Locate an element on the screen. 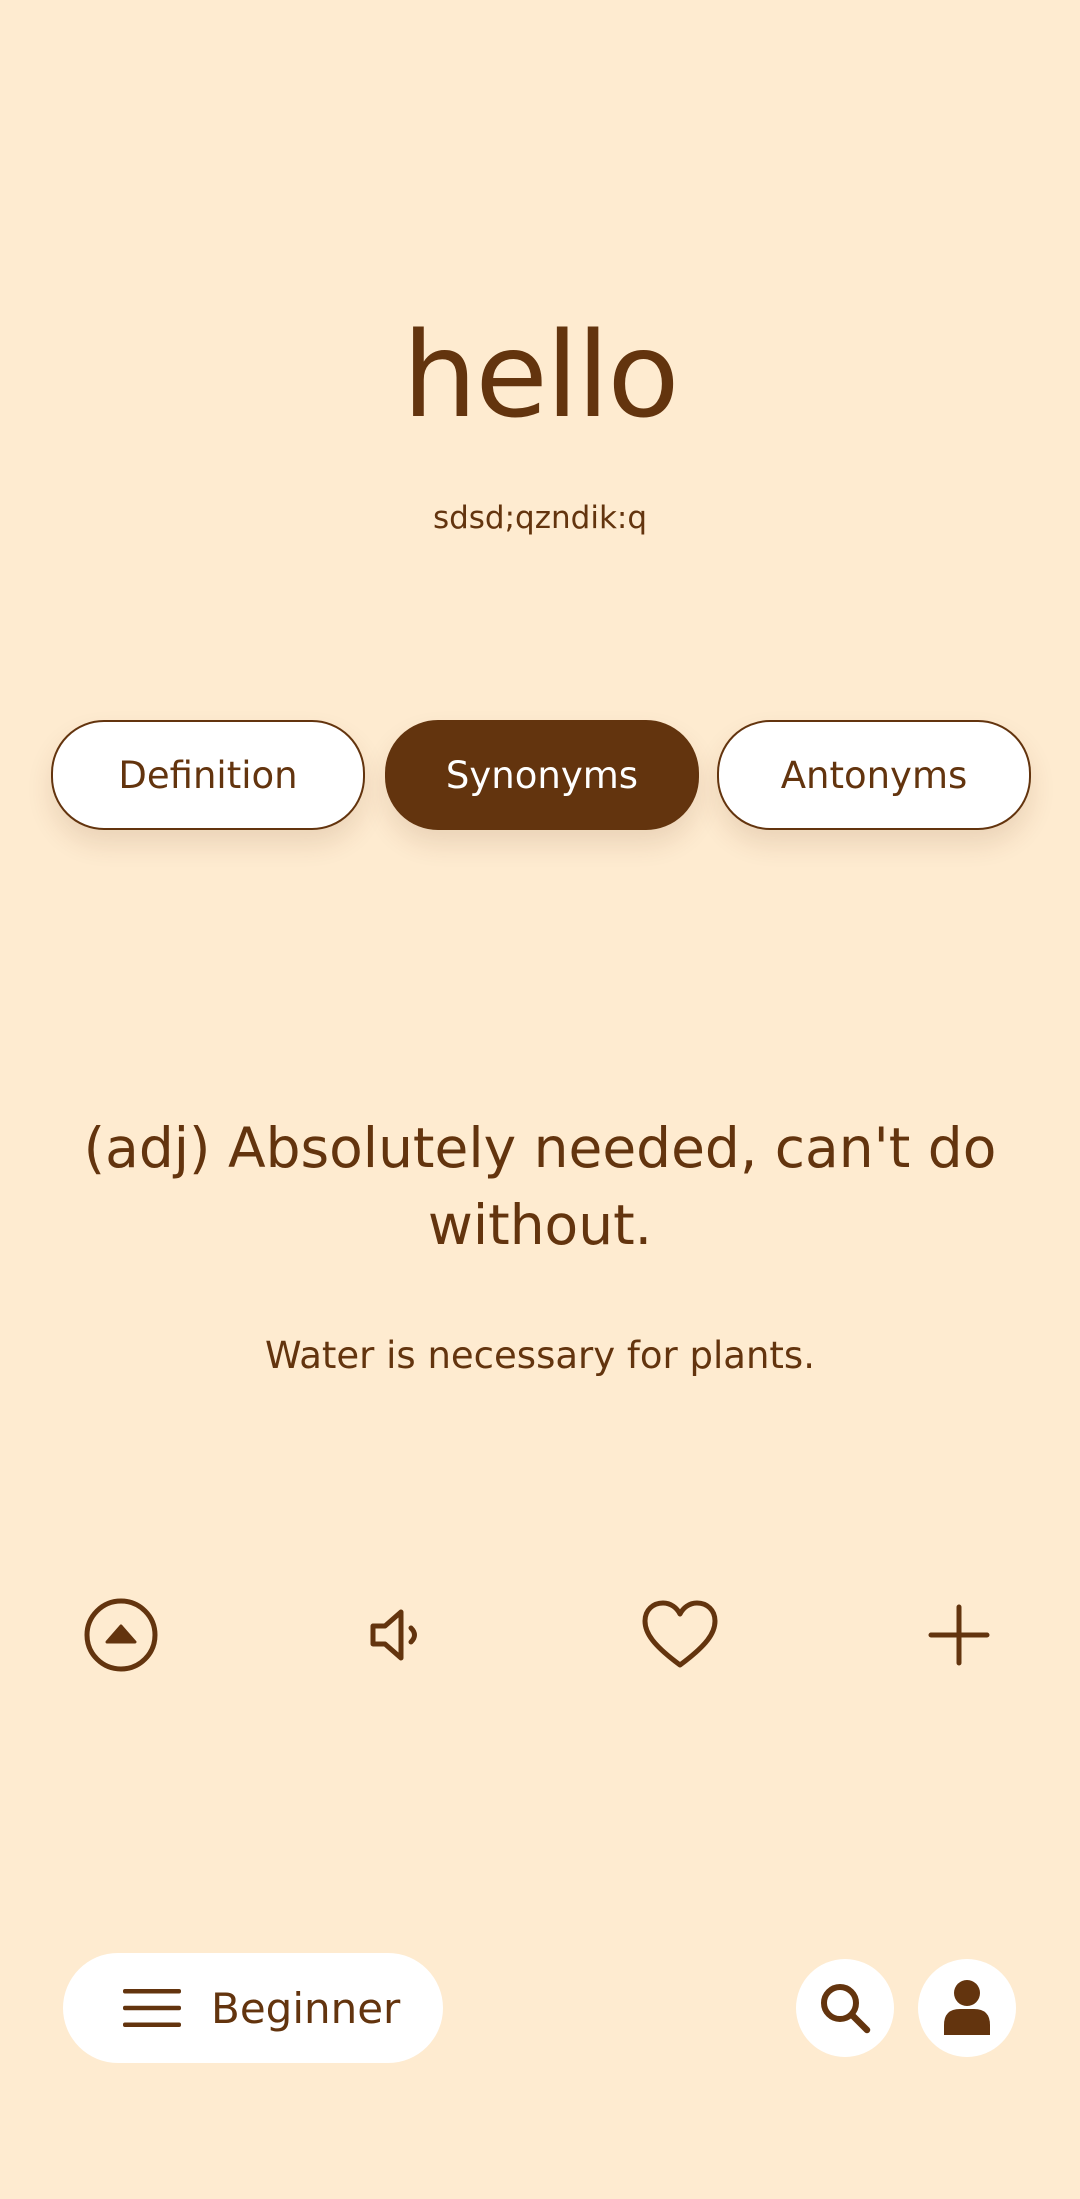  tab-definition: Definition is located at coordinates (208, 775).